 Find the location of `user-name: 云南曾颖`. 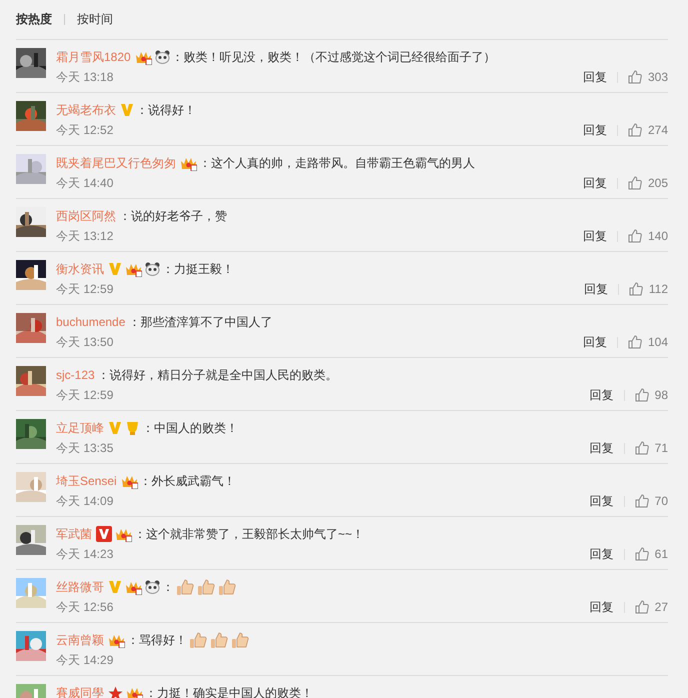

user-name: 云南曾颖 is located at coordinates (80, 640).